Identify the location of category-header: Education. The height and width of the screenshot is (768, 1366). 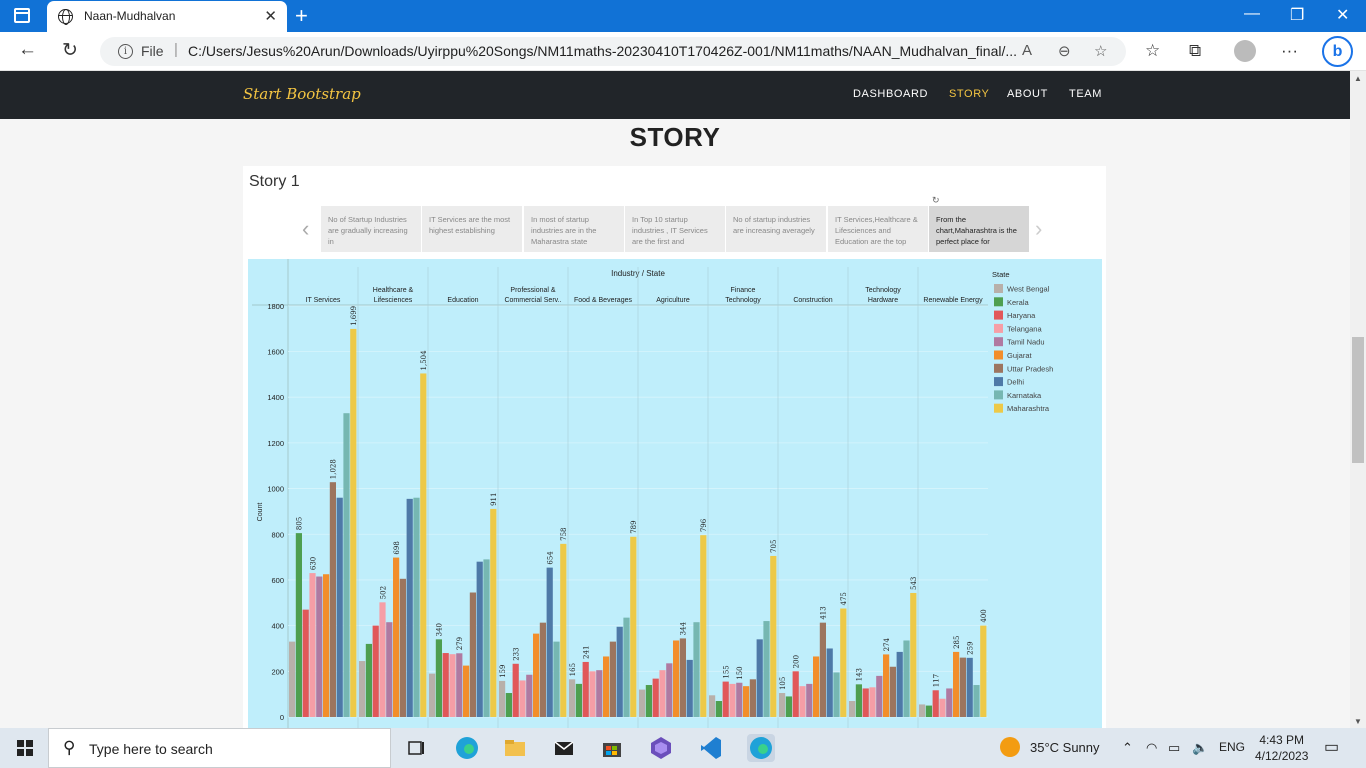
(462, 300).